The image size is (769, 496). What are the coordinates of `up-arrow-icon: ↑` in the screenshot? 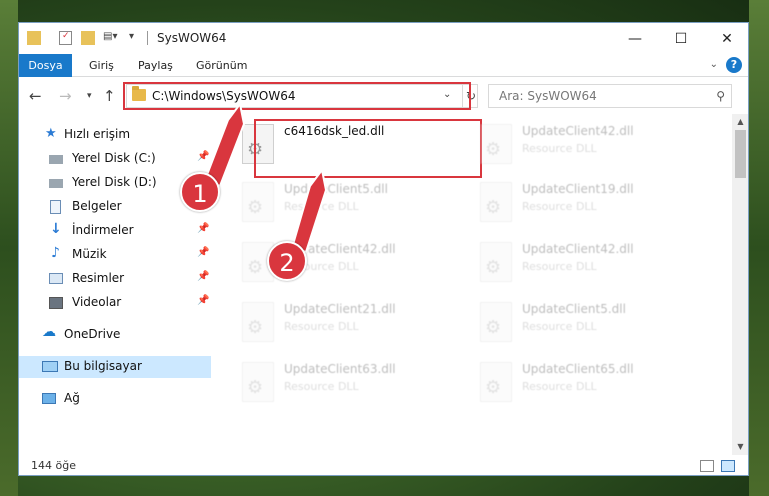 It's located at (109, 96).